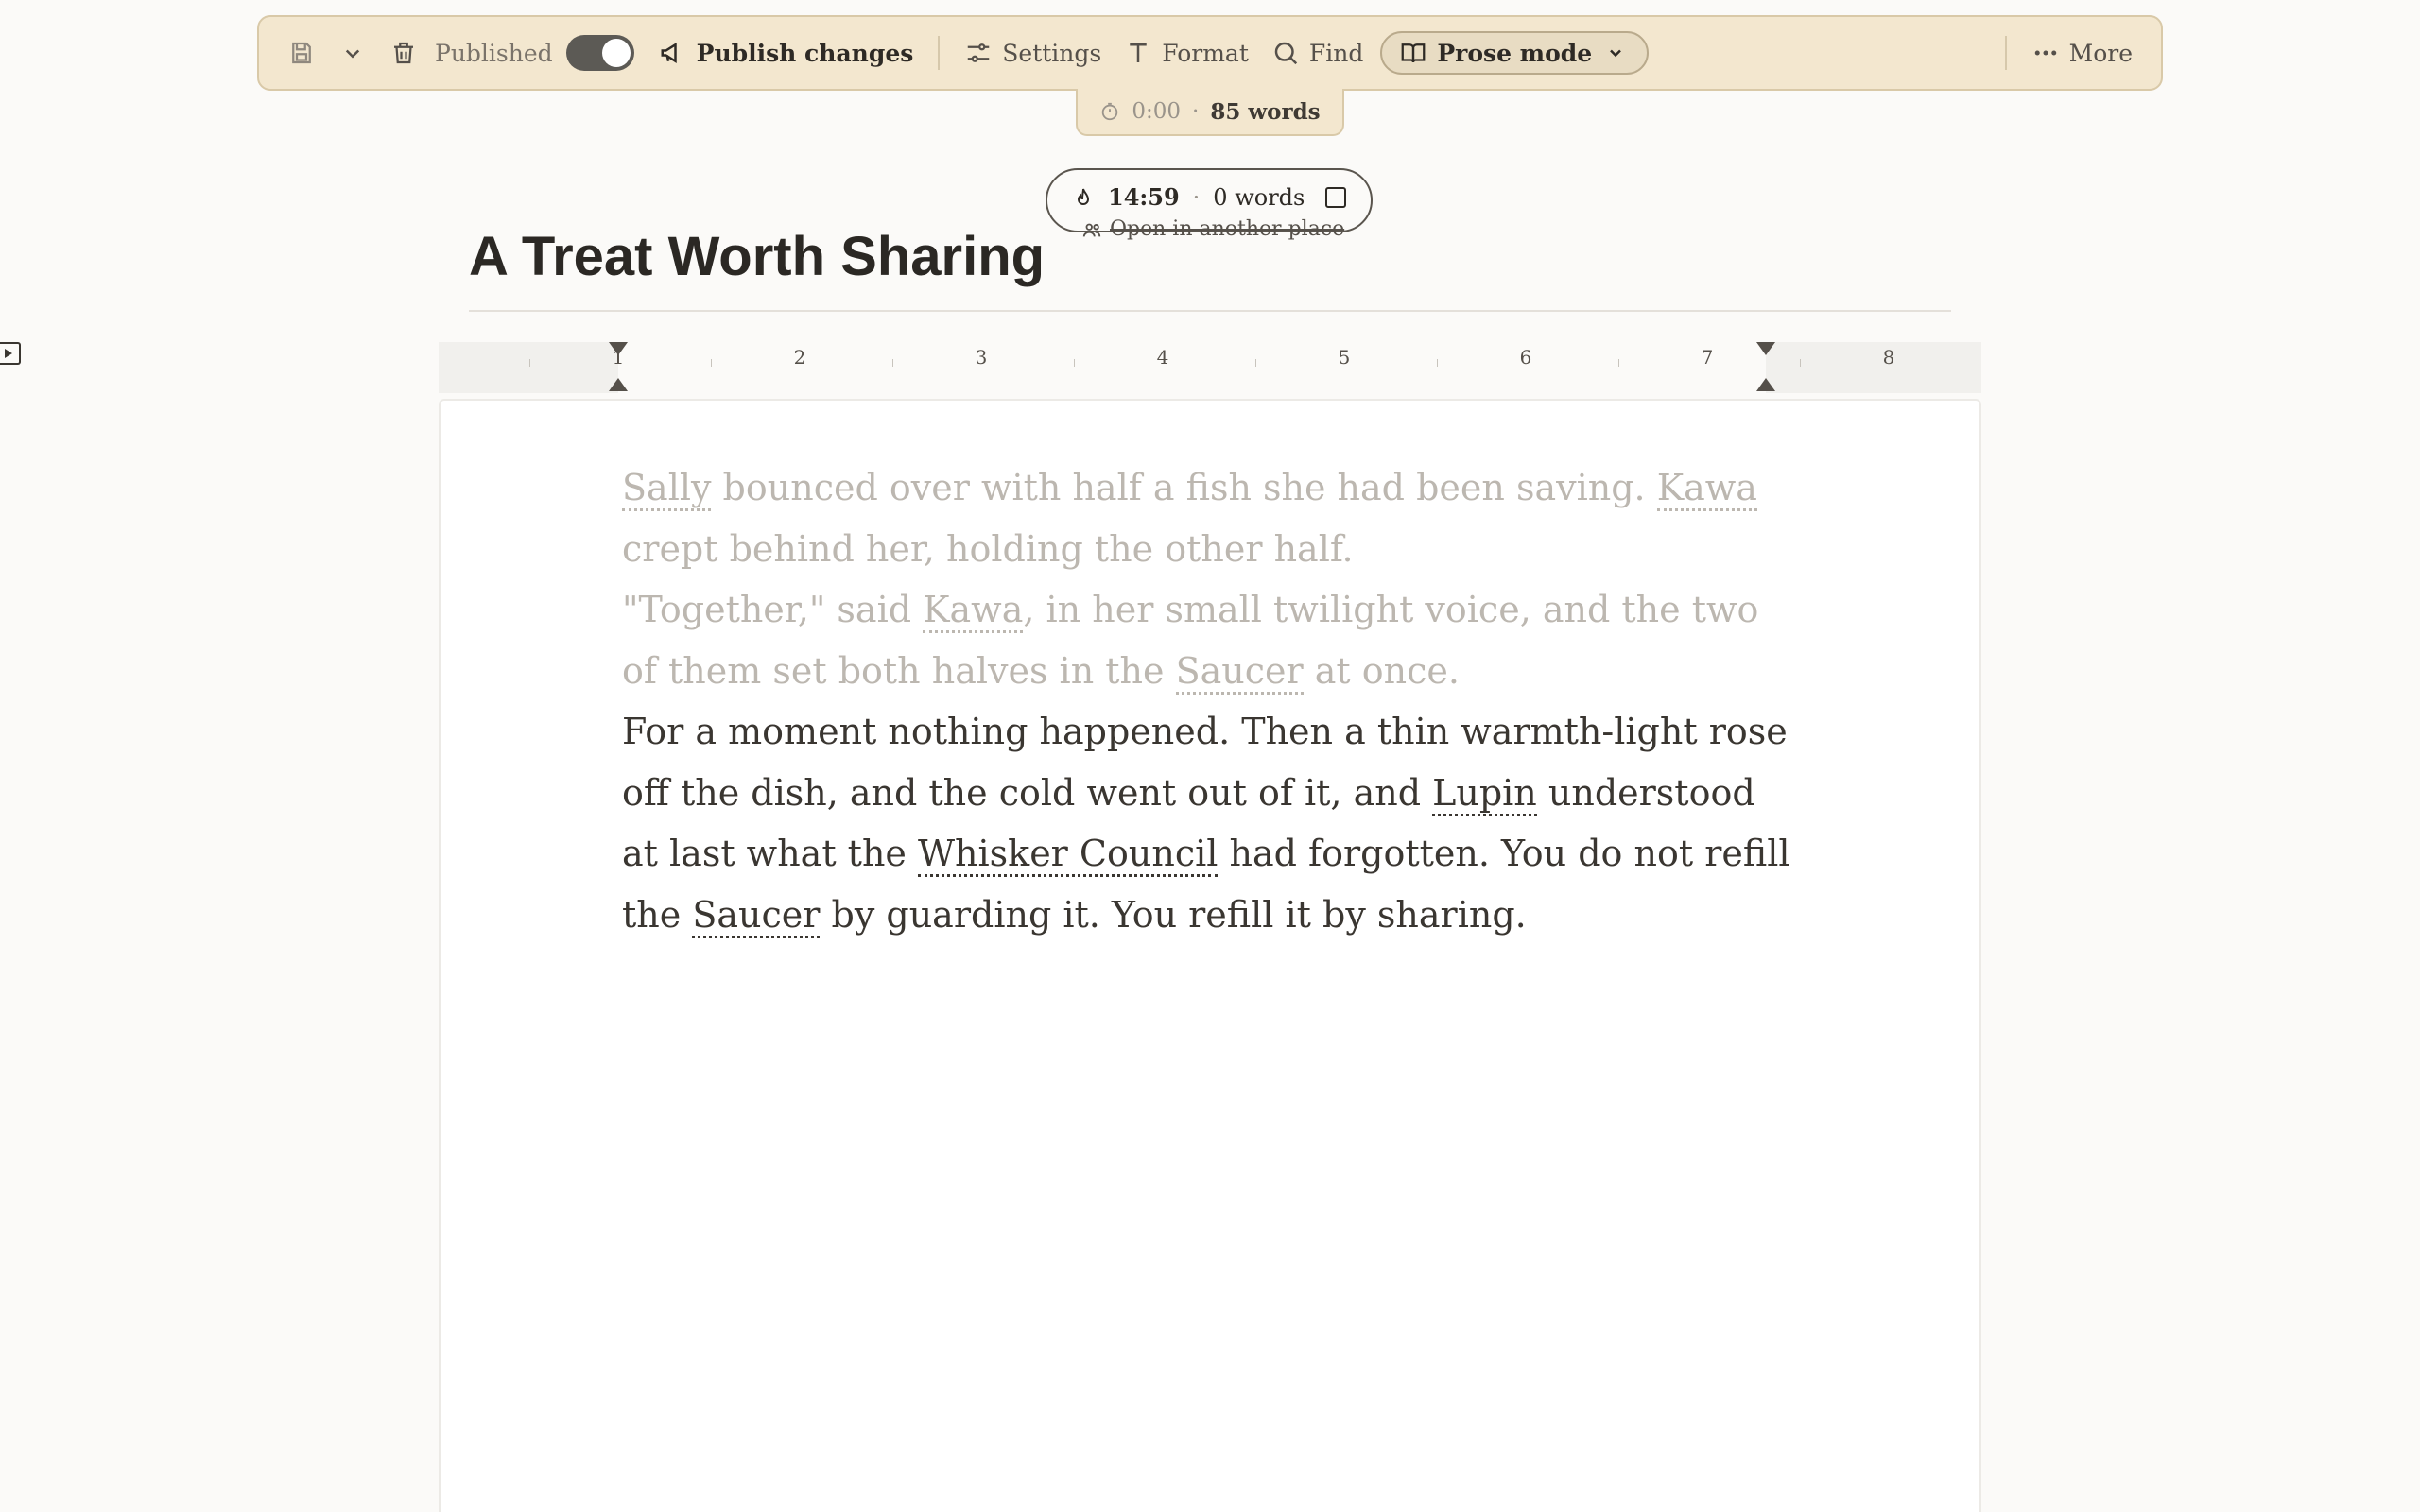 The image size is (2420, 1512). What do you see at coordinates (1068, 855) in the screenshot?
I see `entity-link: Whisker Council` at bounding box center [1068, 855].